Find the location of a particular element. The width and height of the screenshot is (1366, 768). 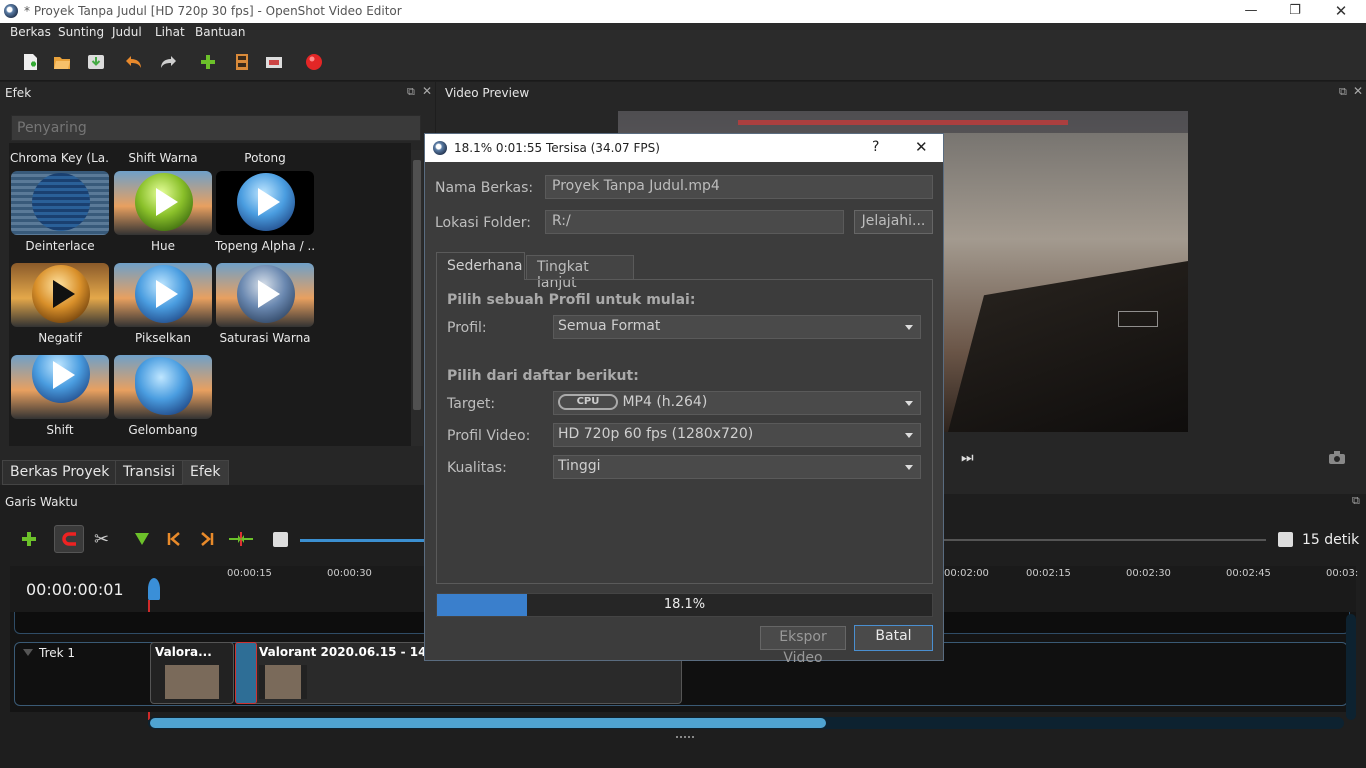

ruler-label: 00:02:15 is located at coordinates (1048, 573).